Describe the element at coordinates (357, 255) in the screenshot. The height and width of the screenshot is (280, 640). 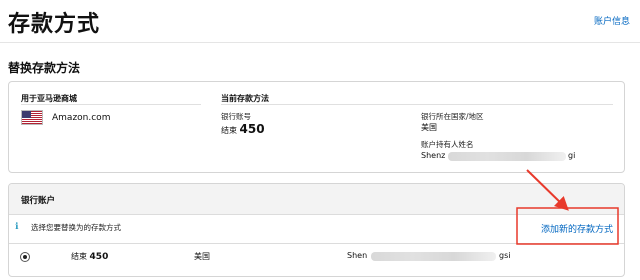
I see `row-holder-name: Shen` at that location.